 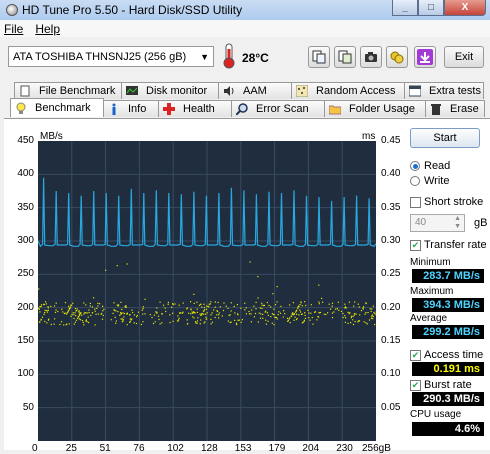 What do you see at coordinates (170, 90) in the screenshot?
I see `tab-disk-monitor: Disk monitor` at bounding box center [170, 90].